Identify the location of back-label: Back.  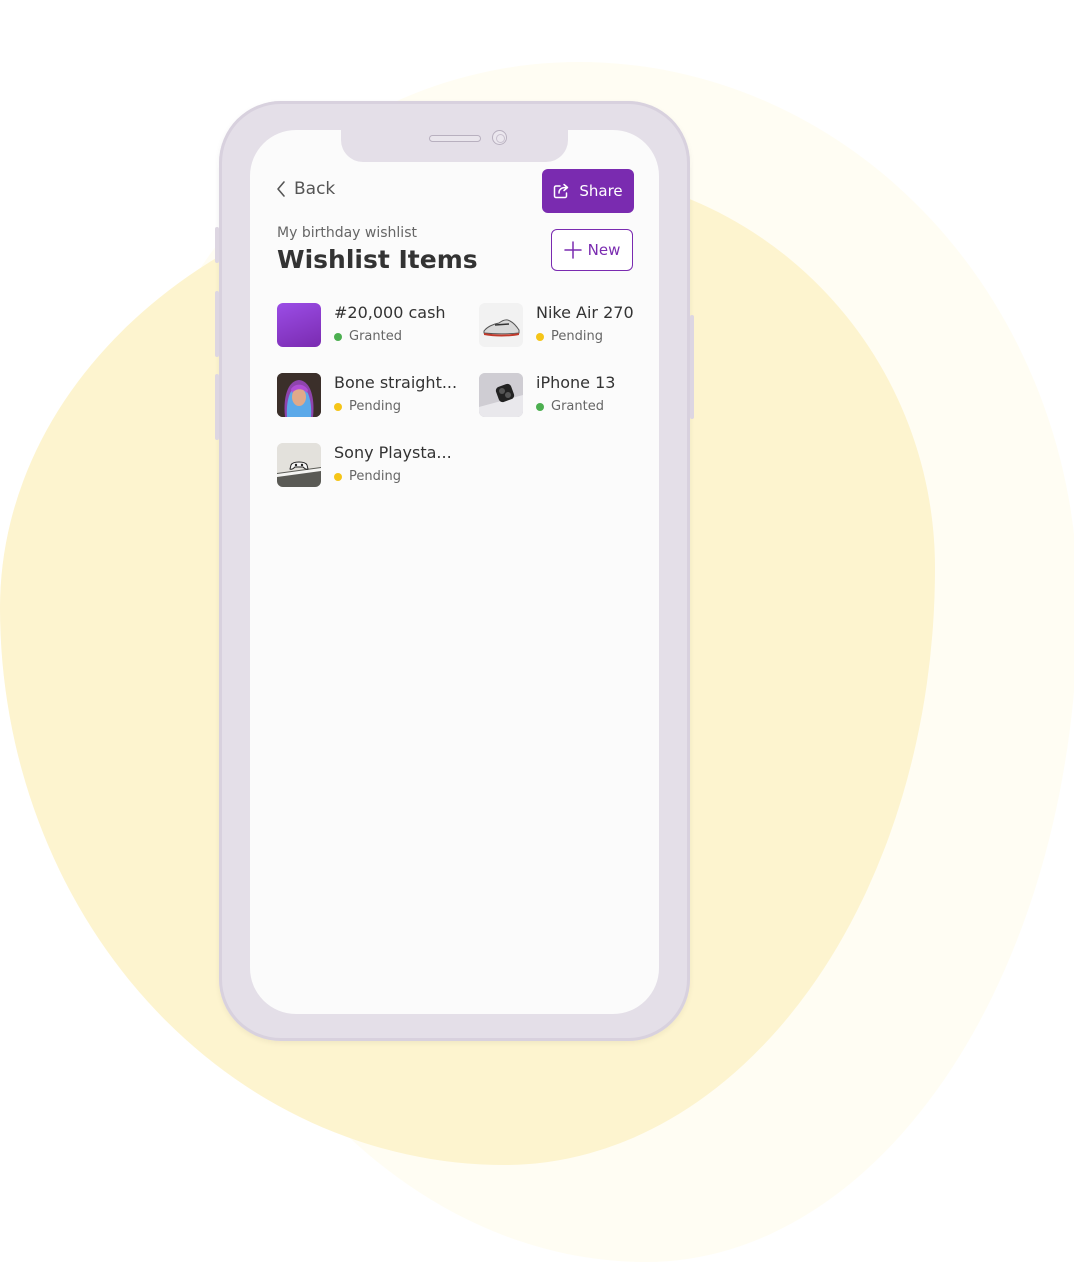
(315, 189).